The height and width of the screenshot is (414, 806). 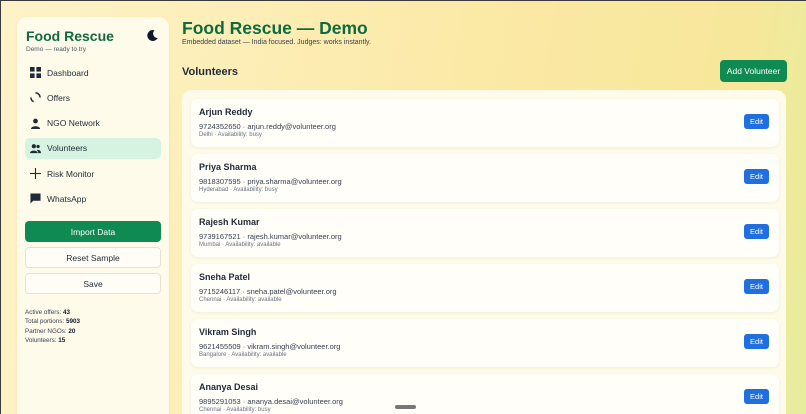 What do you see at coordinates (271, 401) in the screenshot?
I see `volunteer-contact: 9895291053 · ananya.desai@volunteer.org` at bounding box center [271, 401].